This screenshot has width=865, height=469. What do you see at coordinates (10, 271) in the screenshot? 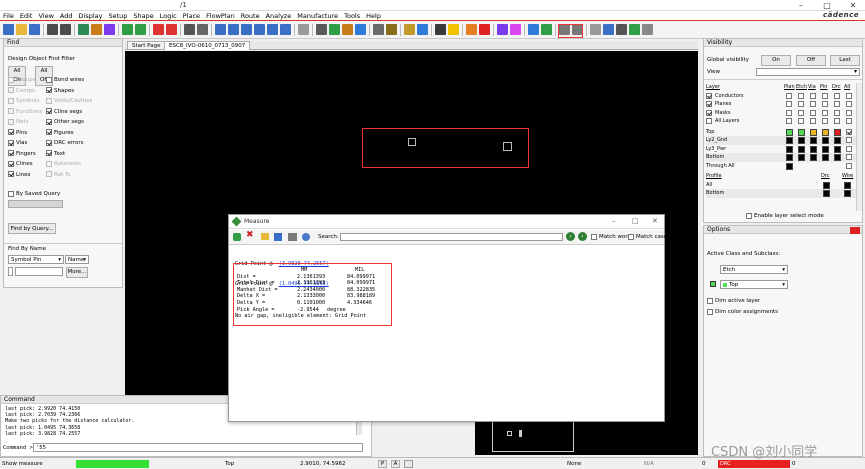
I see `find-name-history` at bounding box center [10, 271].